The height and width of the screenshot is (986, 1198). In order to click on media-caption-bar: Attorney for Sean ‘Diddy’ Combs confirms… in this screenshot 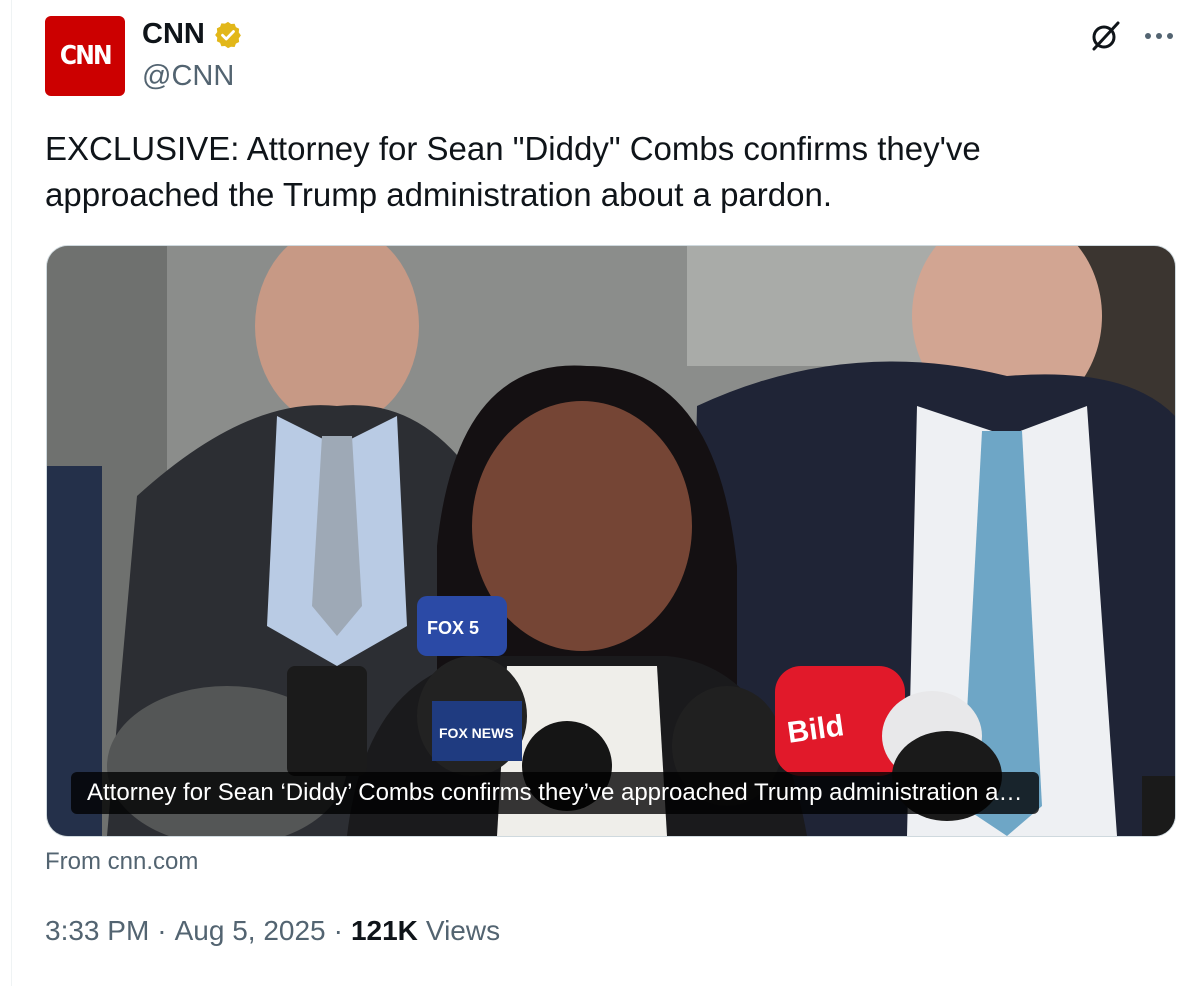, I will do `click(555, 793)`.